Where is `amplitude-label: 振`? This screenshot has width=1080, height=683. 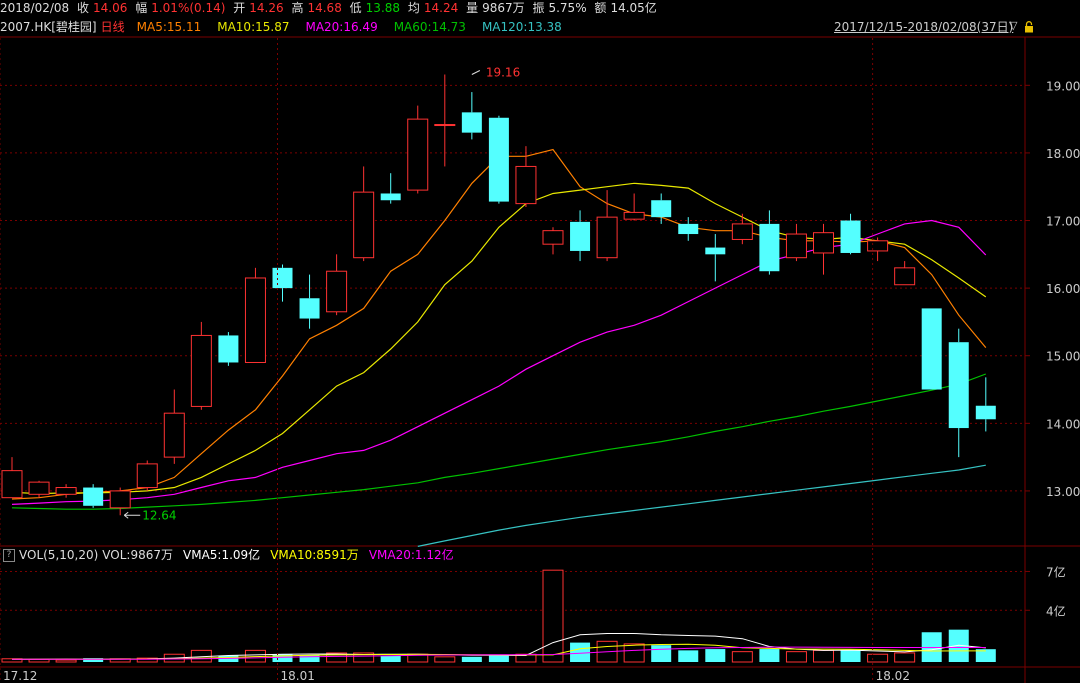
amplitude-label: 振 is located at coordinates (538, 8).